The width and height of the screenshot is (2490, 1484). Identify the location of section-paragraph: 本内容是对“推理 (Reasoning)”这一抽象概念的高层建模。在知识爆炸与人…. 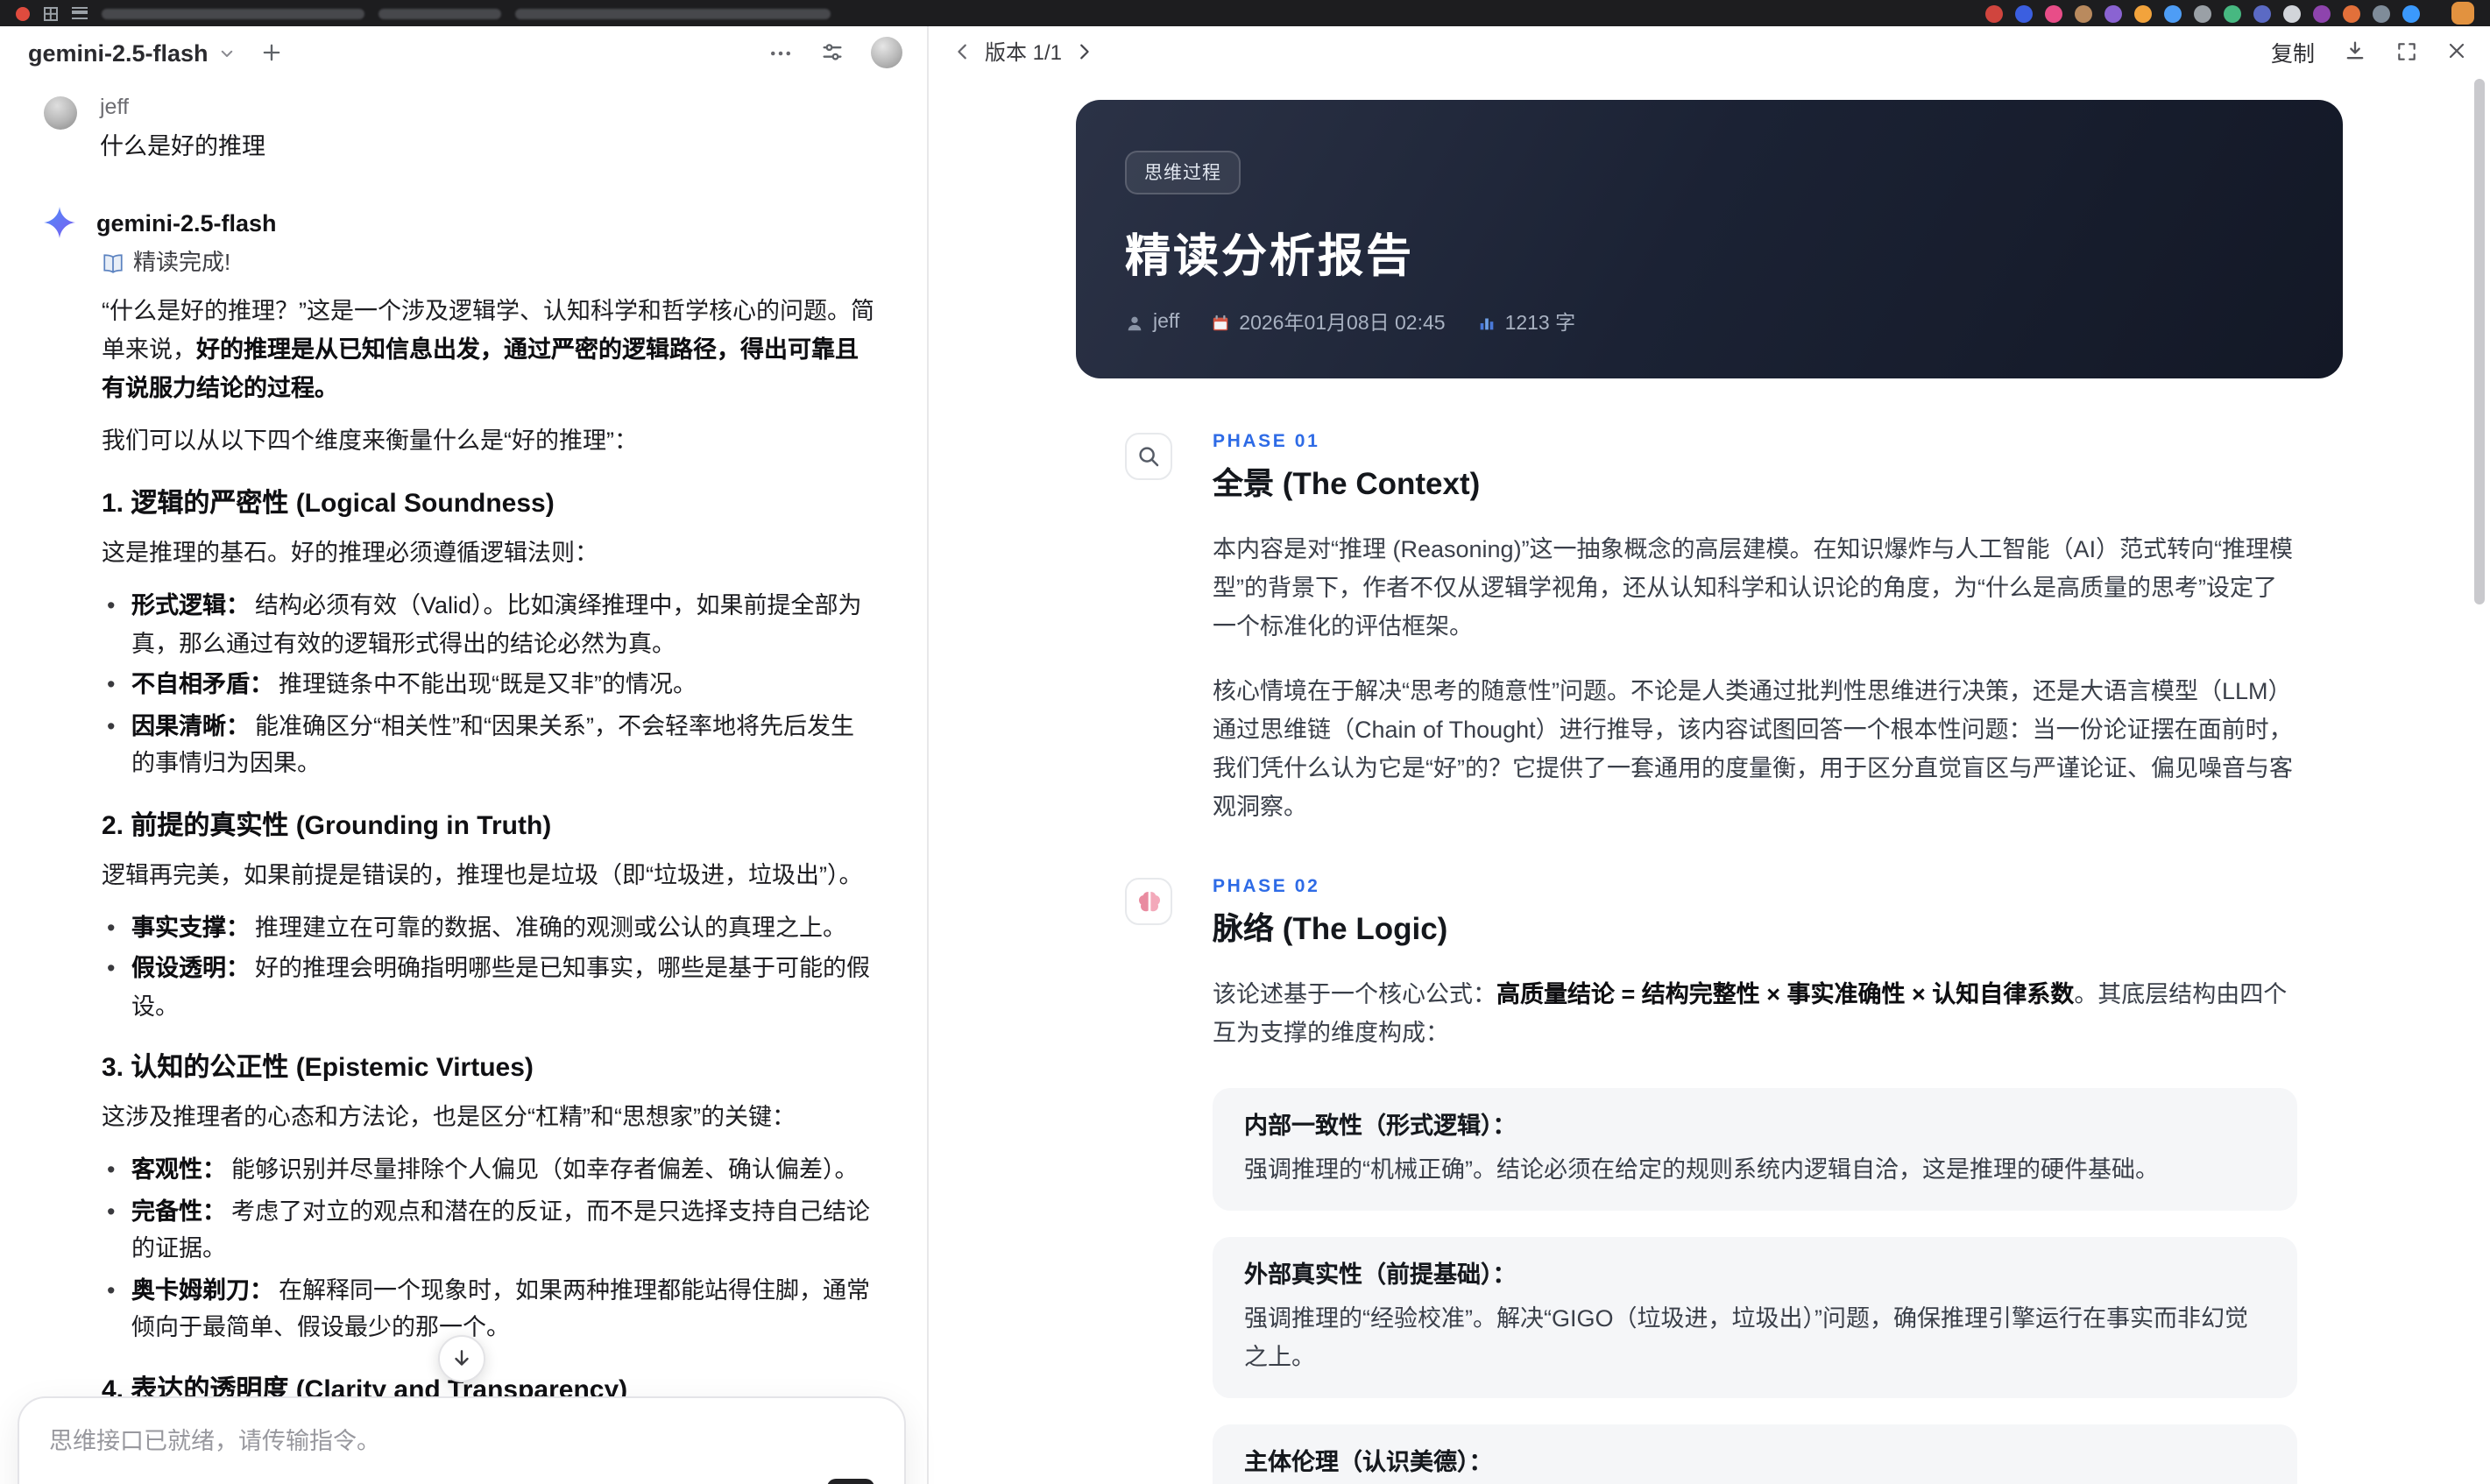
(1754, 588).